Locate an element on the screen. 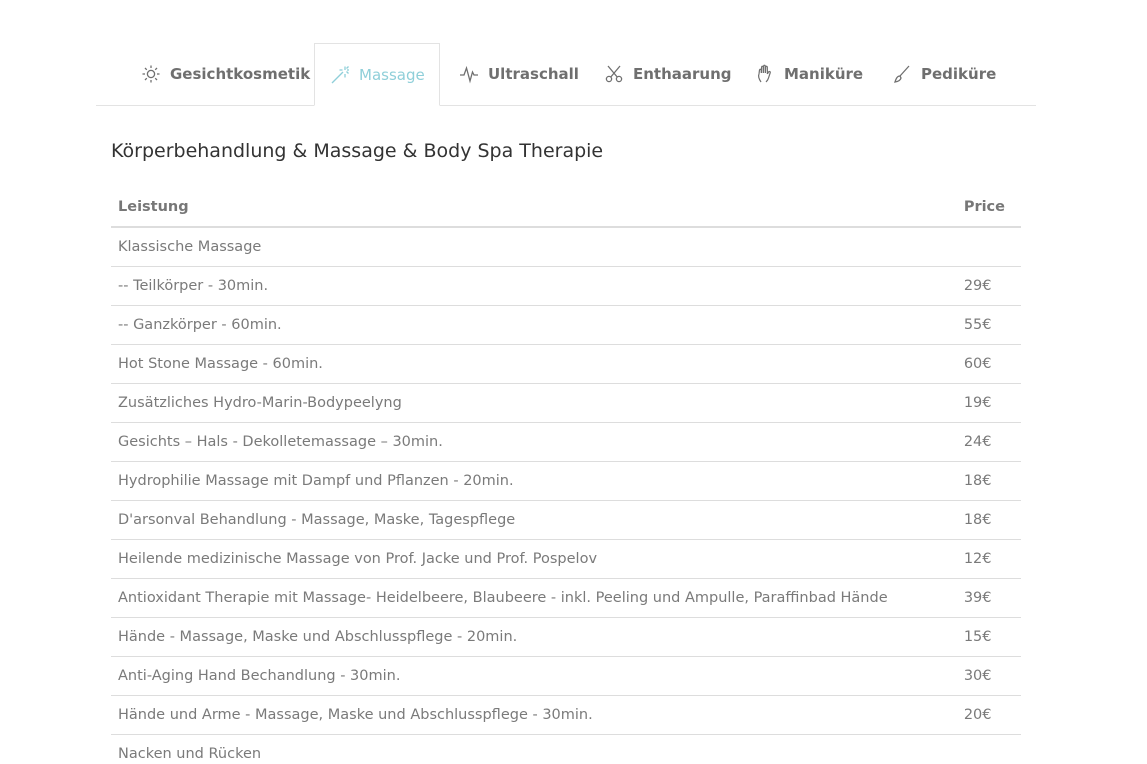 The height and width of the screenshot is (764, 1147). tab-manikuere: Maniküre is located at coordinates (808, 74).